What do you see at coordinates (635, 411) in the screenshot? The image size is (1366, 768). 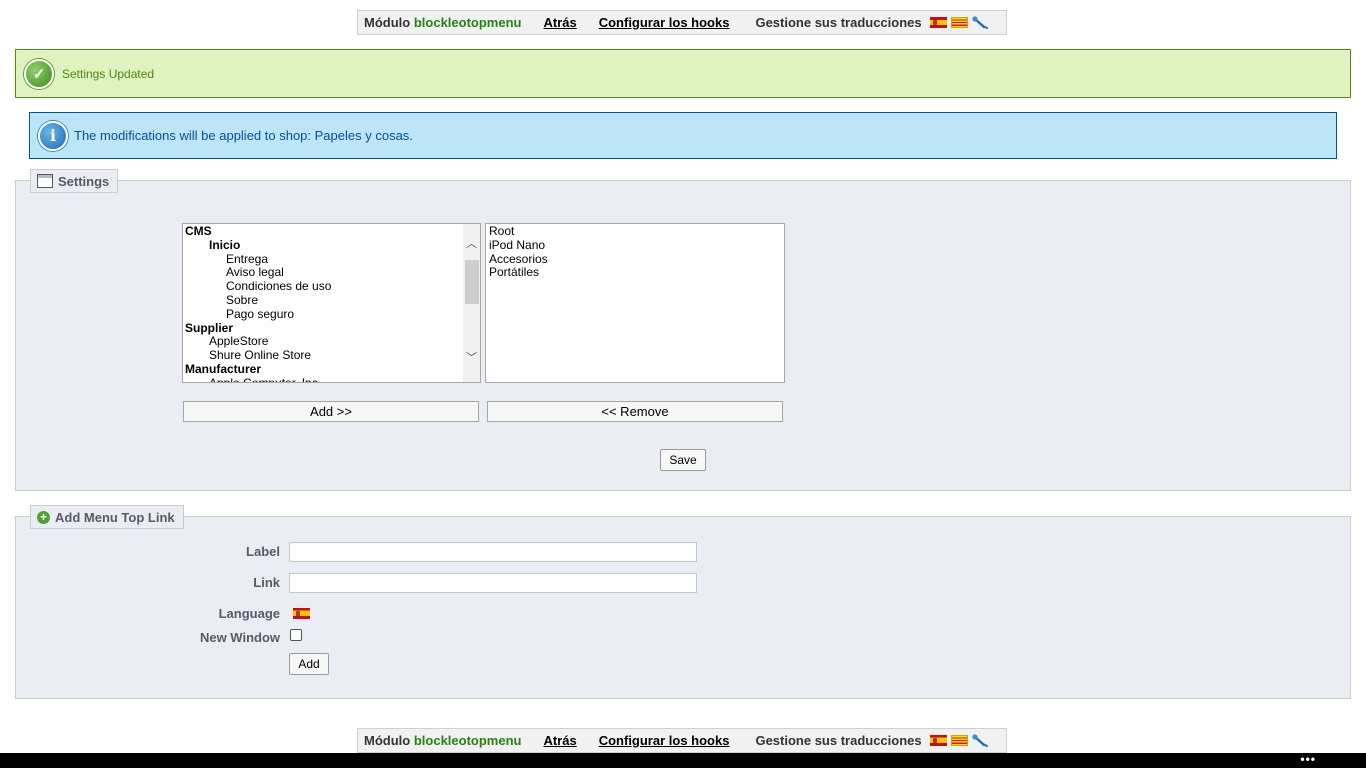 I see `remove-item-button: << Remove` at bounding box center [635, 411].